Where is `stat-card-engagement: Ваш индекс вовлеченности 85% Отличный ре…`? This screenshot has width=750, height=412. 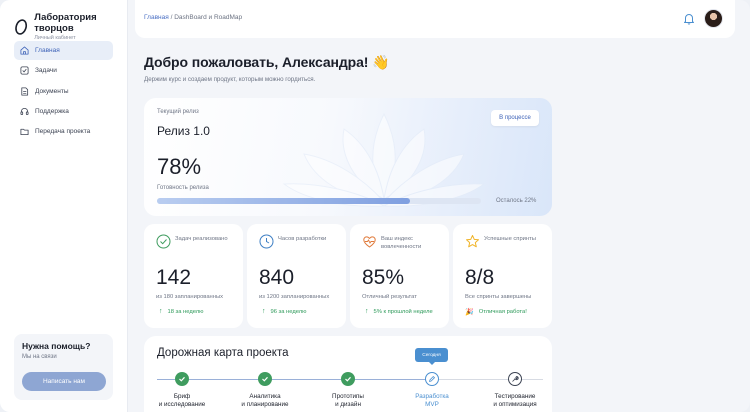
stat-card-engagement: Ваш индекс вовлеченности 85% Отличный ре… is located at coordinates (399, 276).